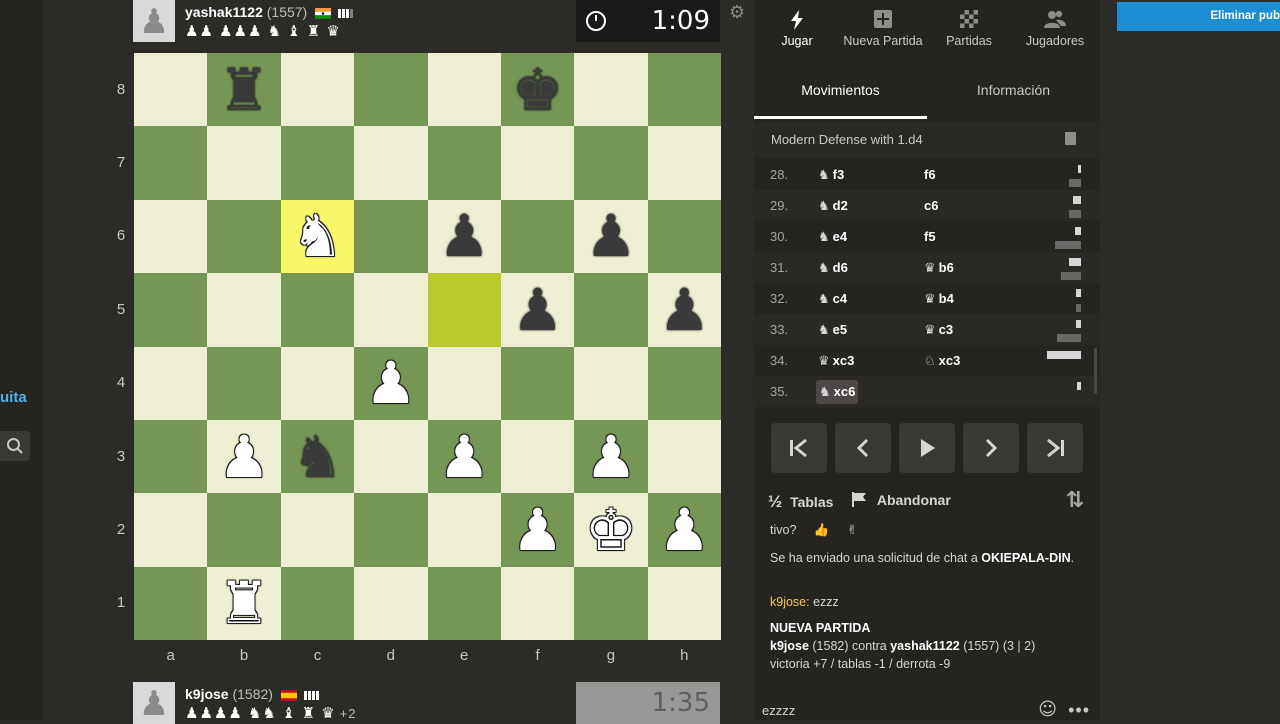 The width and height of the screenshot is (1280, 724). What do you see at coordinates (930, 174) in the screenshot?
I see `black-move: f6` at bounding box center [930, 174].